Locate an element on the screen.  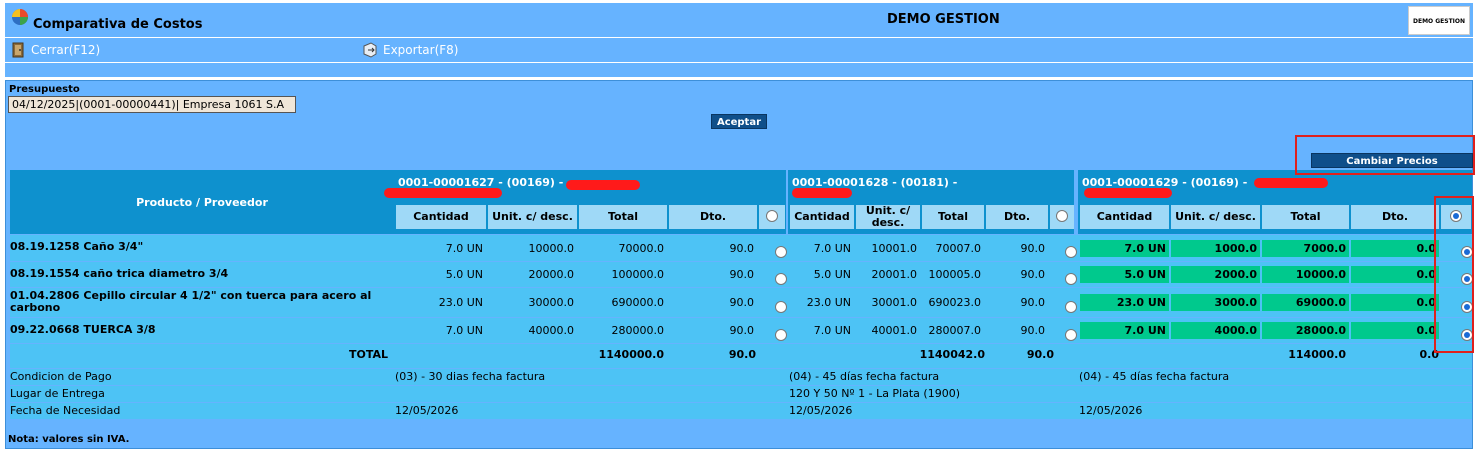
unit-price-cell: 4000.0 is located at coordinates (1235, 330).